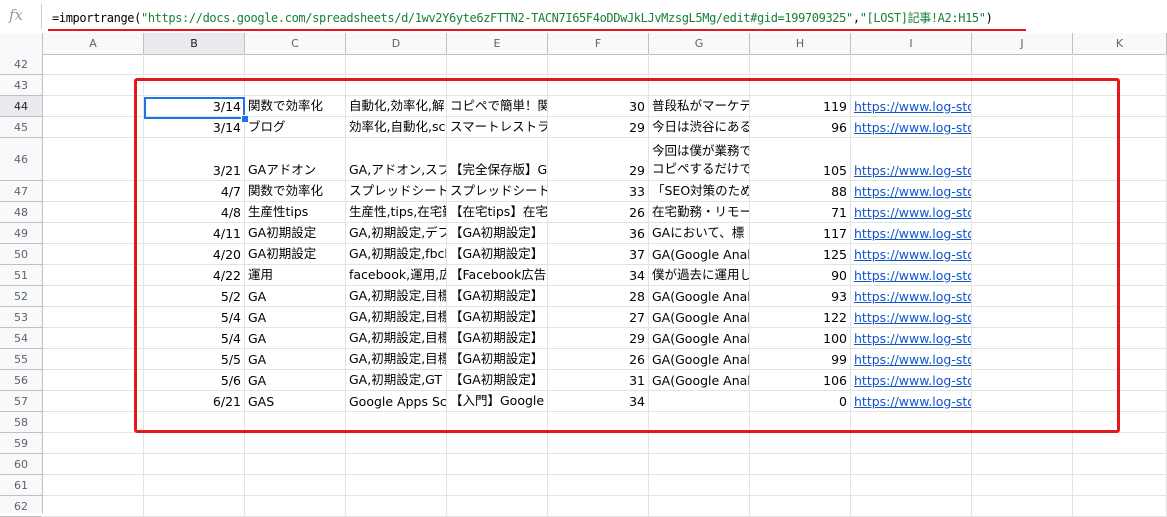 The height and width of the screenshot is (517, 1167). I want to click on cell-c58, so click(295, 422).